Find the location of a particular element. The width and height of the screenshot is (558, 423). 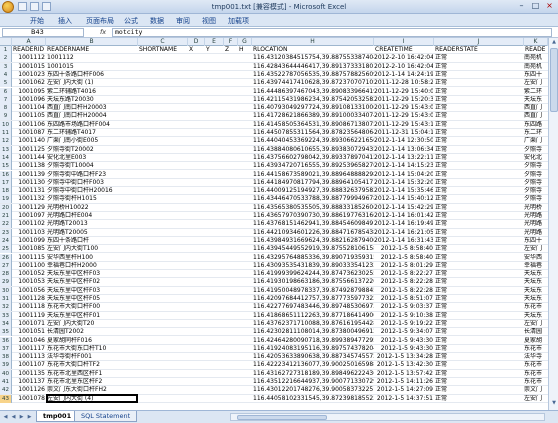

cell-readerid: 1001100 is located at coordinates (28, 266).